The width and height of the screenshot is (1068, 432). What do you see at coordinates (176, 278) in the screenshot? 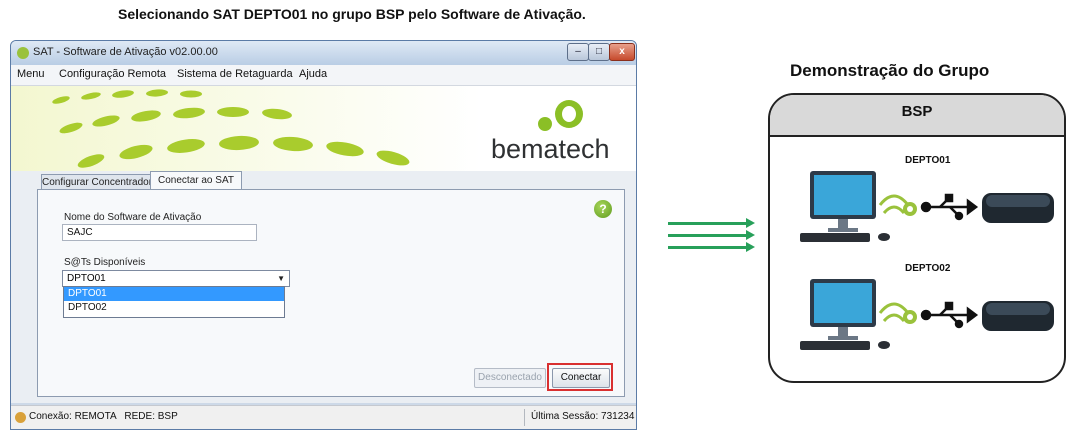
I see `sat-select: DPTO01 ▼` at bounding box center [176, 278].